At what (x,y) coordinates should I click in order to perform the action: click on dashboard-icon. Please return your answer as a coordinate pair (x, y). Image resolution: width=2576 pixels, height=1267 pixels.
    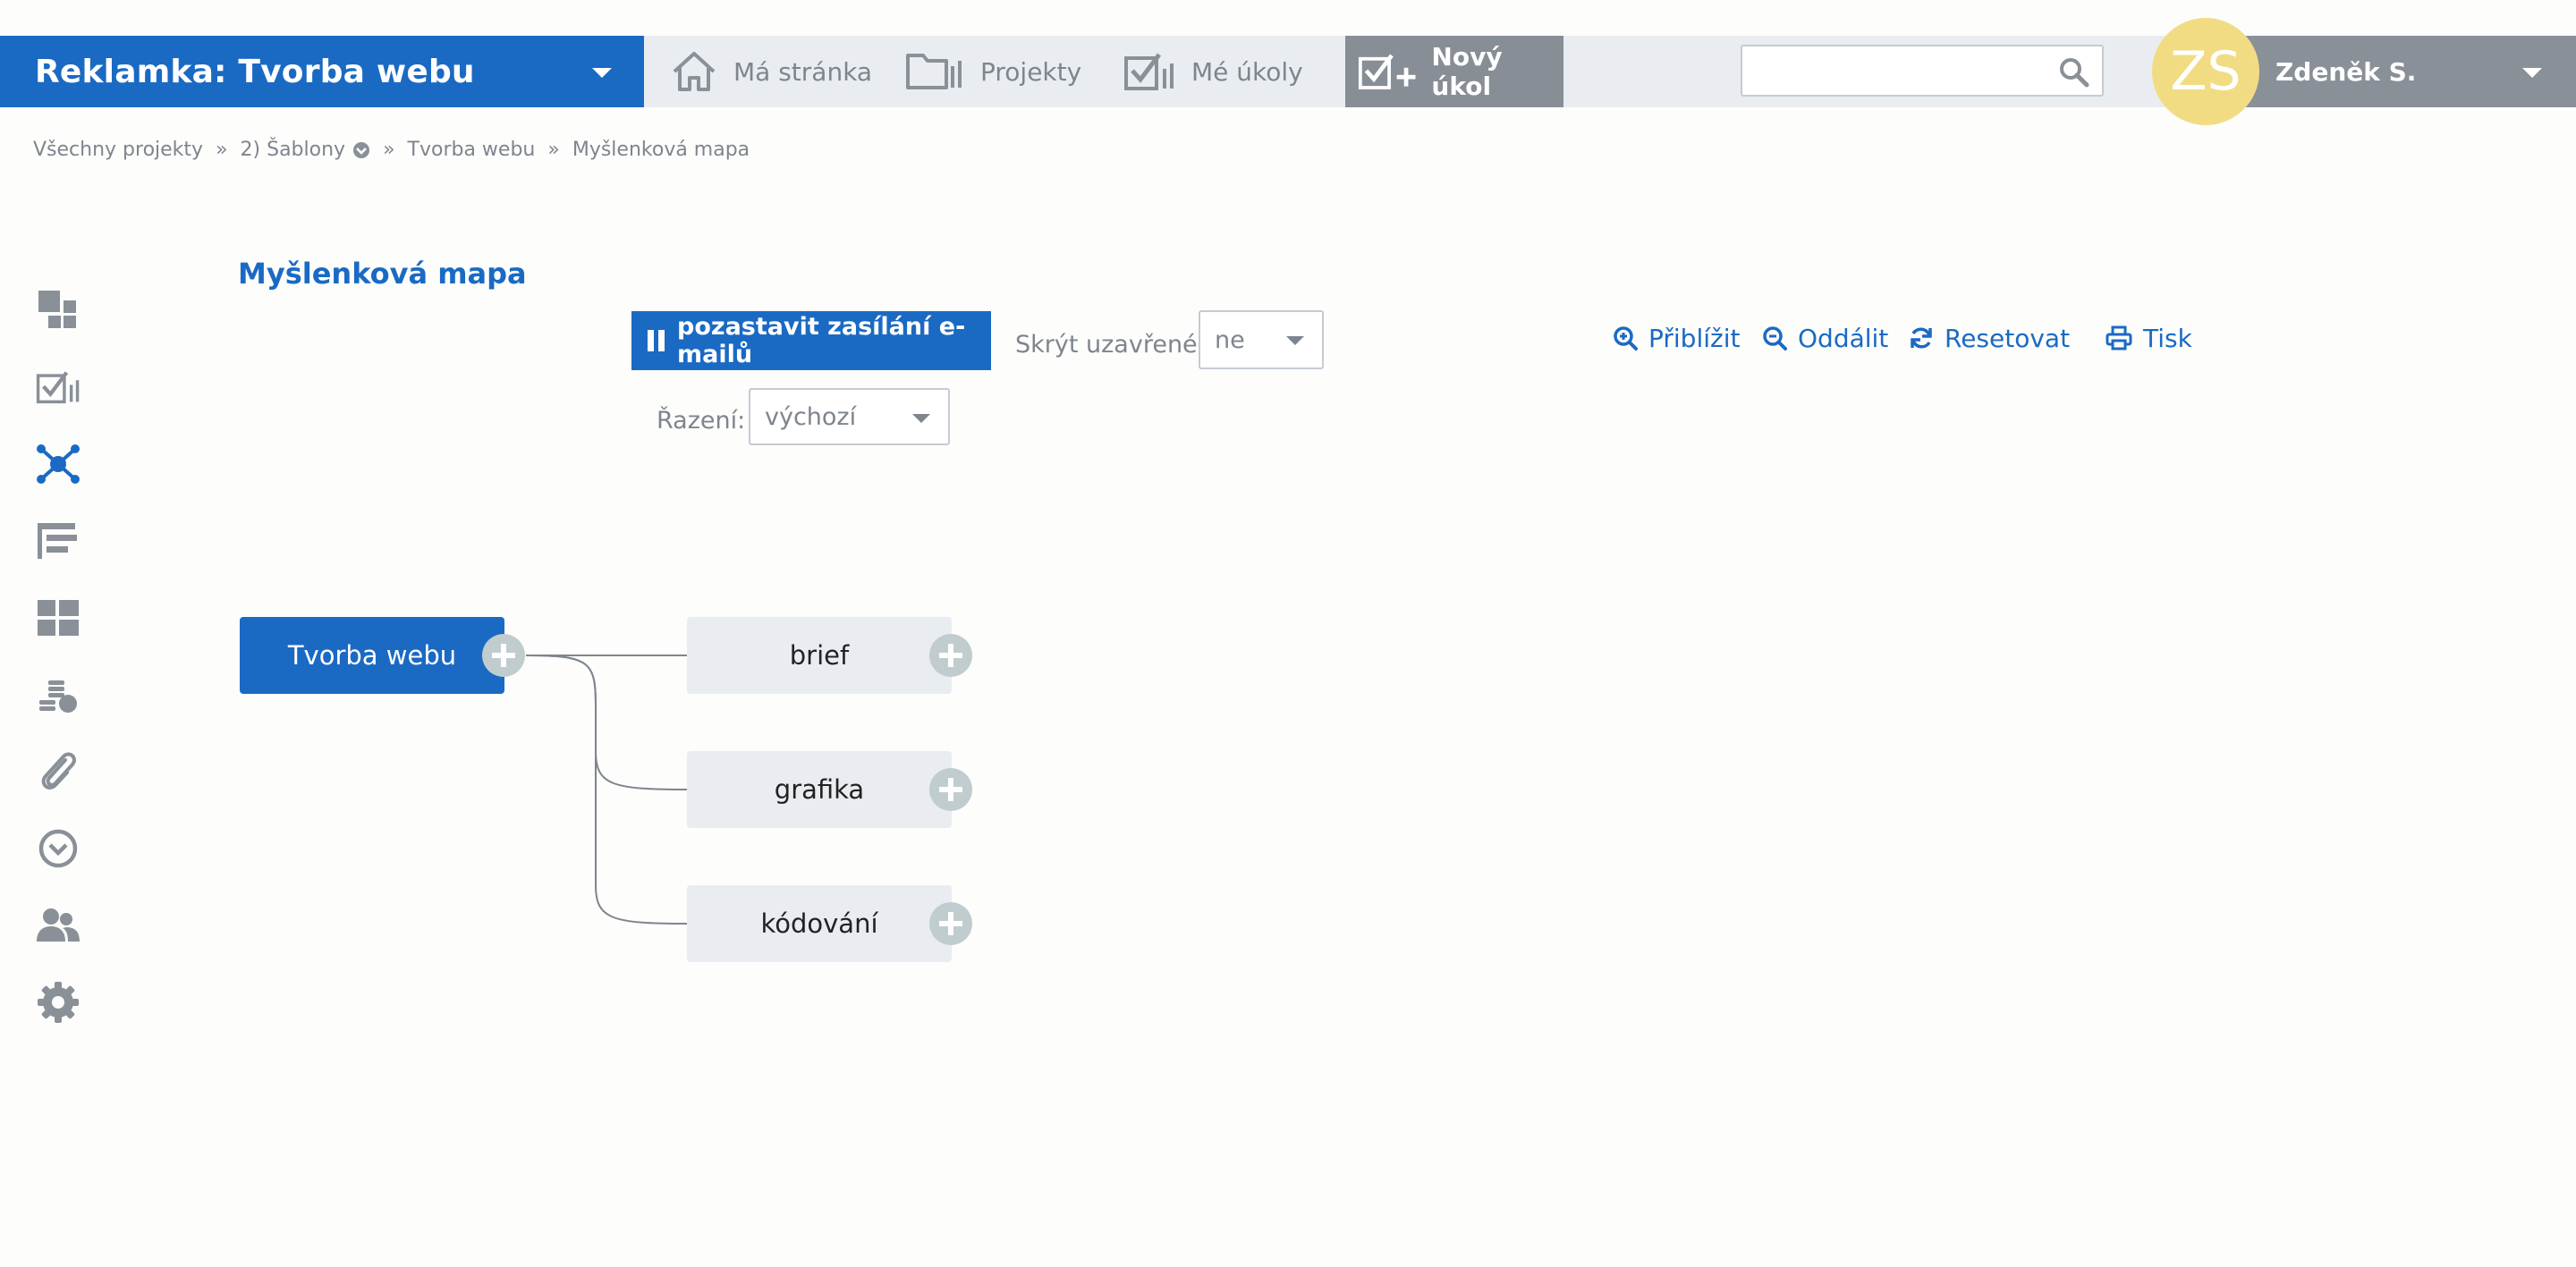
    Looking at the image, I should click on (57, 309).